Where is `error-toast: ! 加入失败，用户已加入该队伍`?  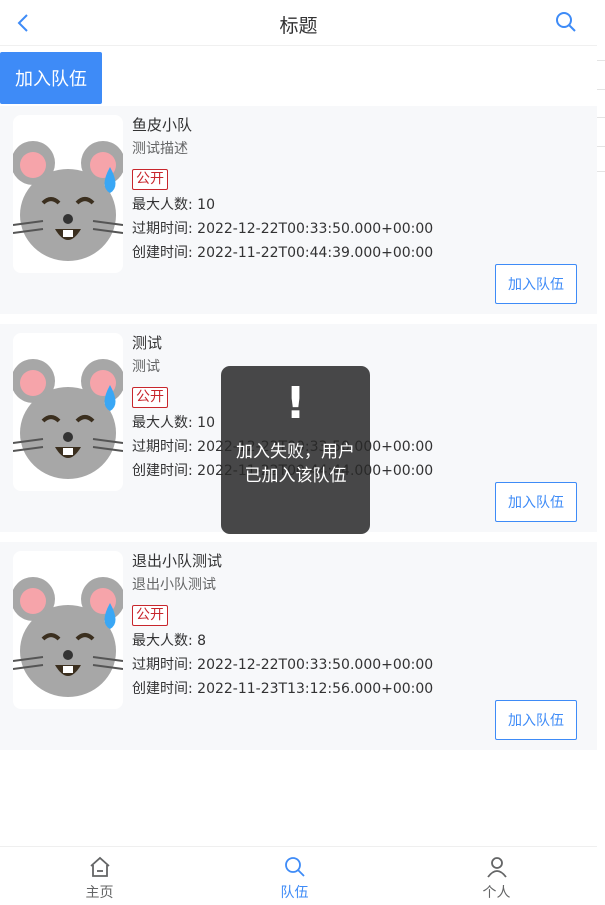
error-toast: ! 加入失败，用户已加入该队伍 is located at coordinates (295, 450).